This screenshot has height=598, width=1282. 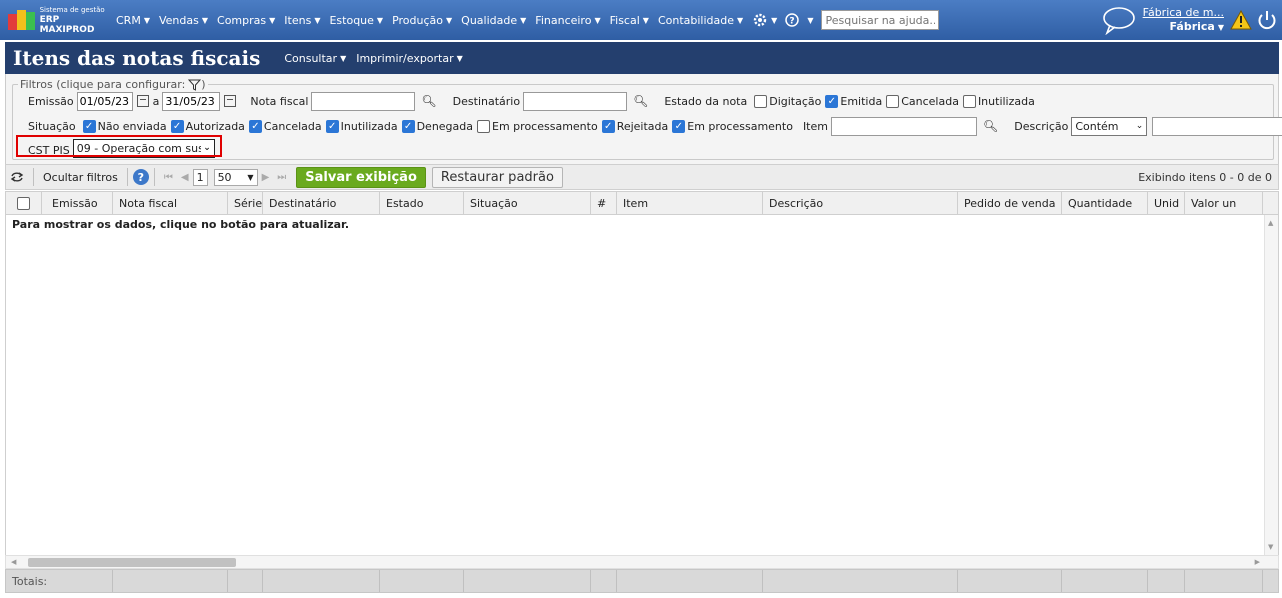 I want to click on menu-itens: Itens ▼, so click(x=302, y=20).